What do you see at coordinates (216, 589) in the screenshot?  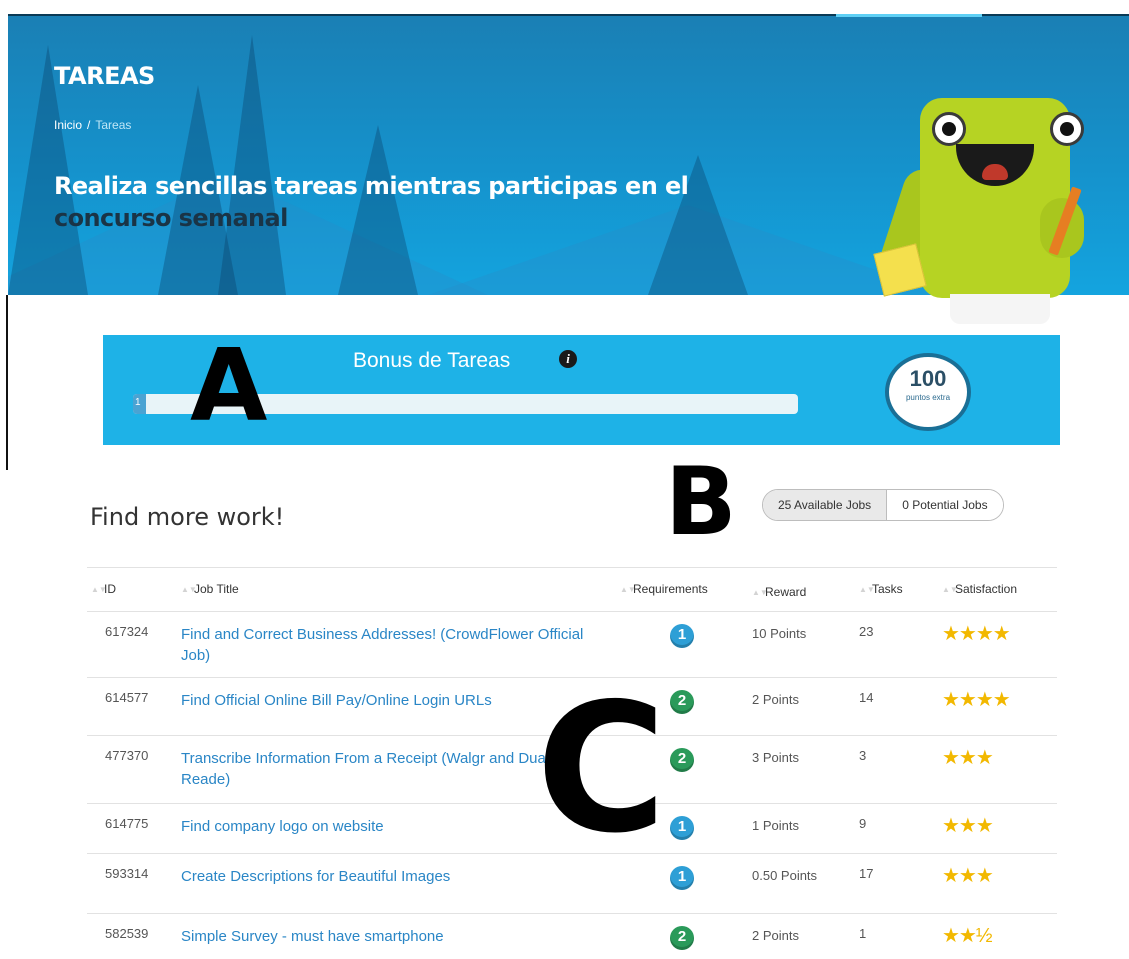 I see `column-header-title-label: Job Title` at bounding box center [216, 589].